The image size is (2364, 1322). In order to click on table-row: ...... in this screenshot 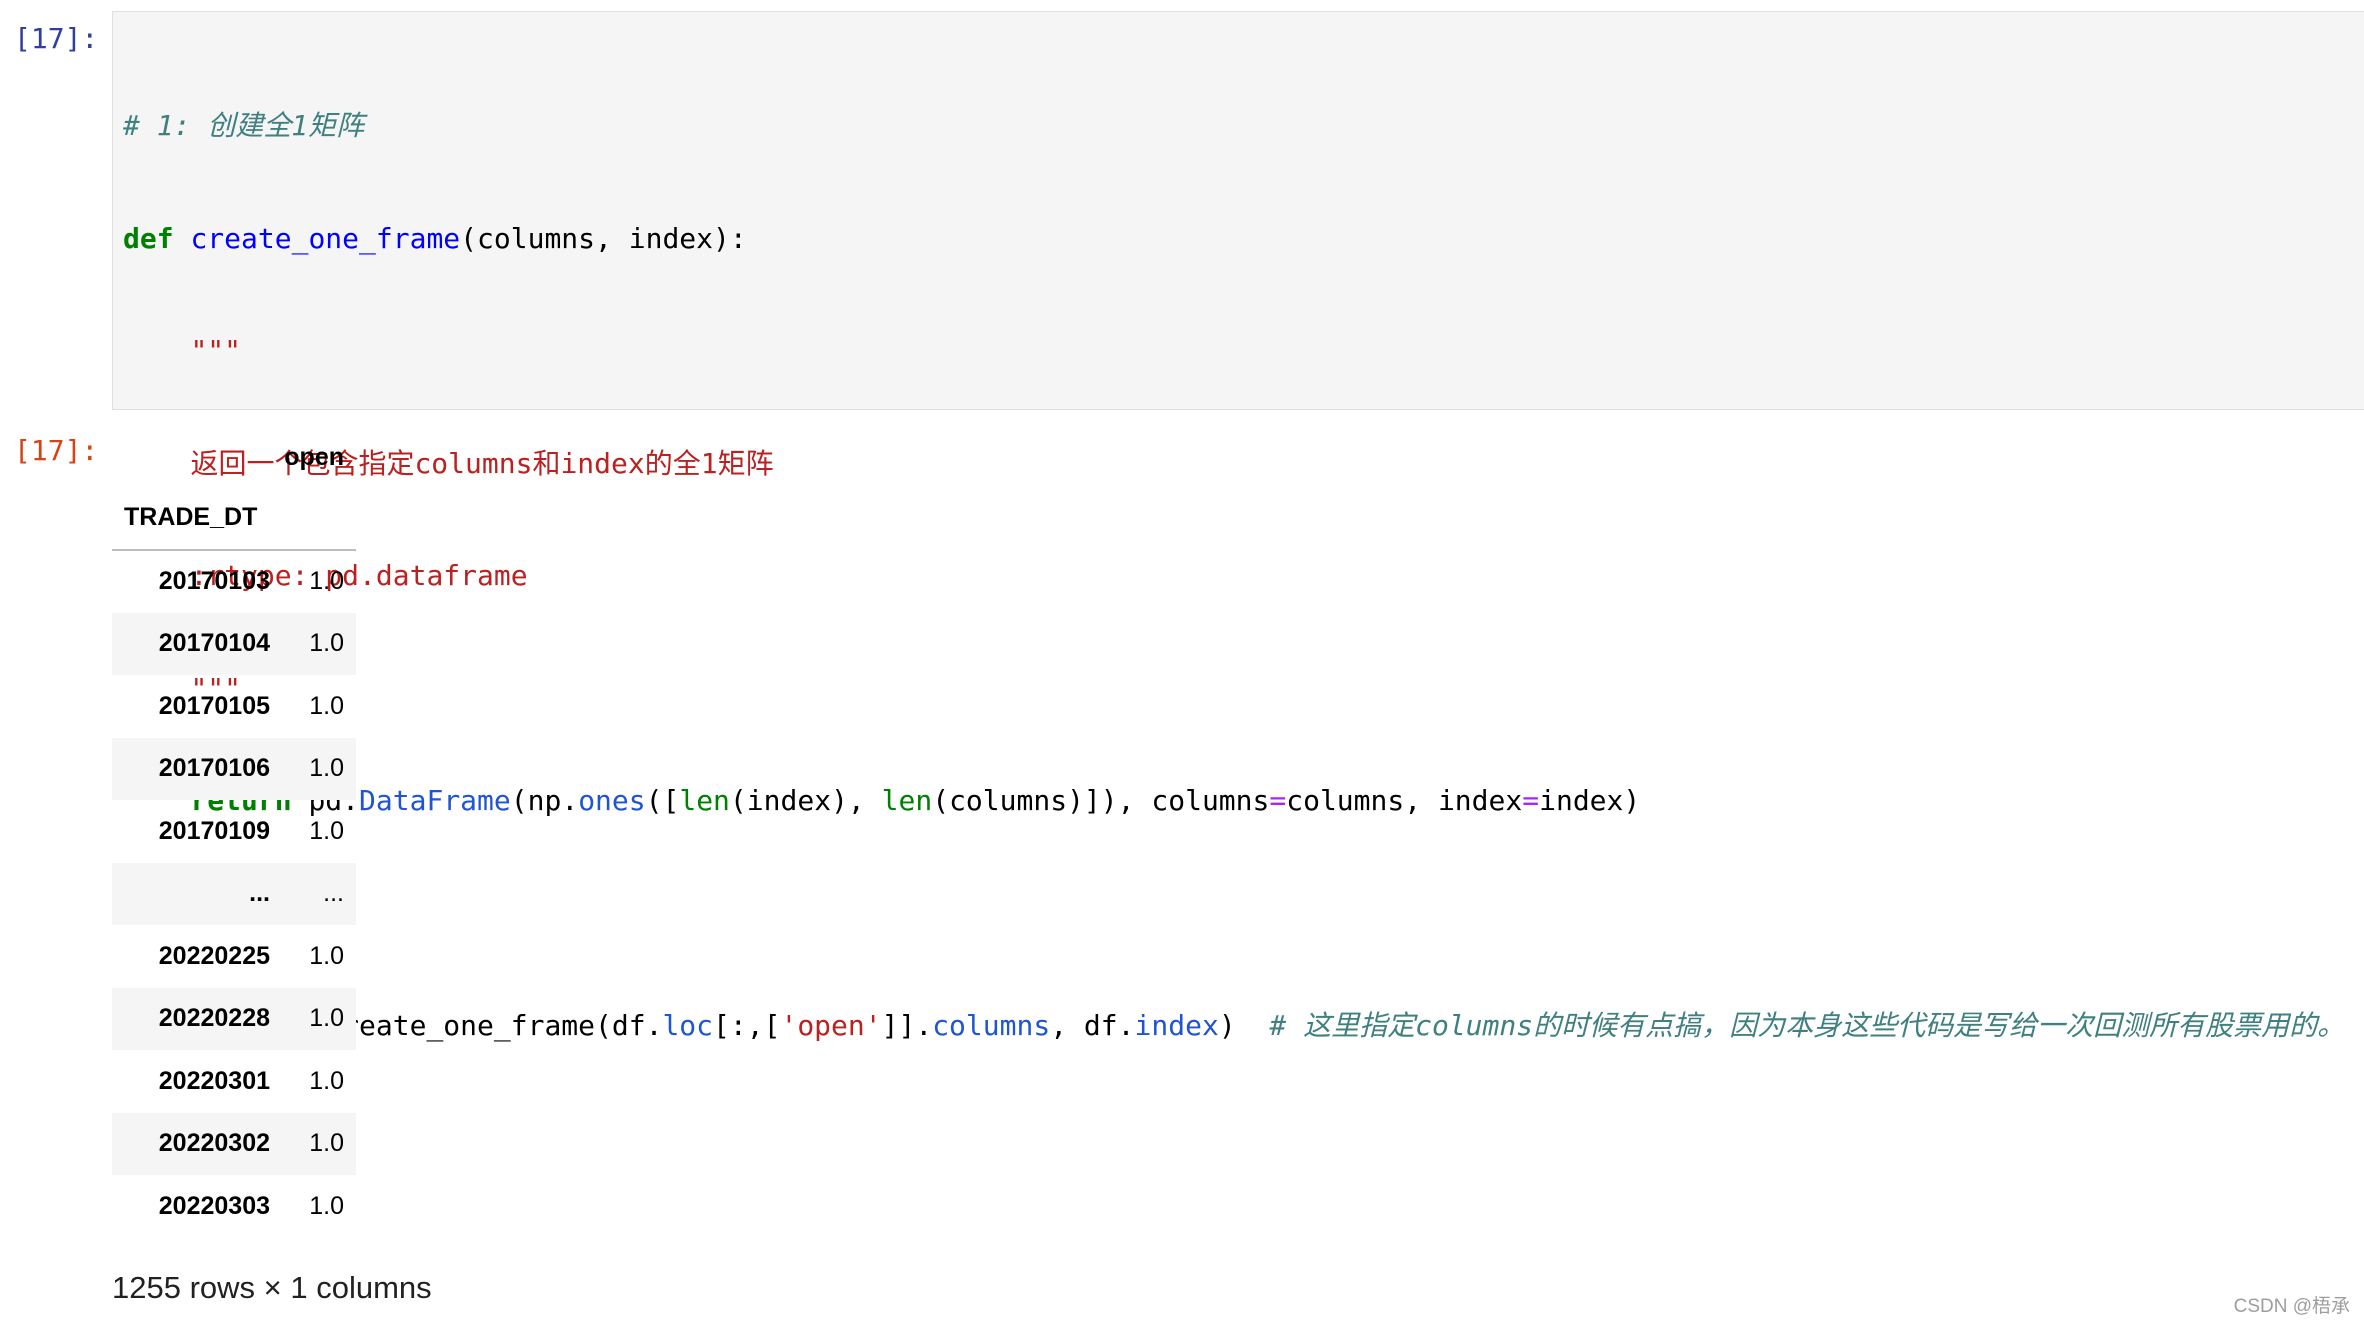, I will do `click(234, 893)`.